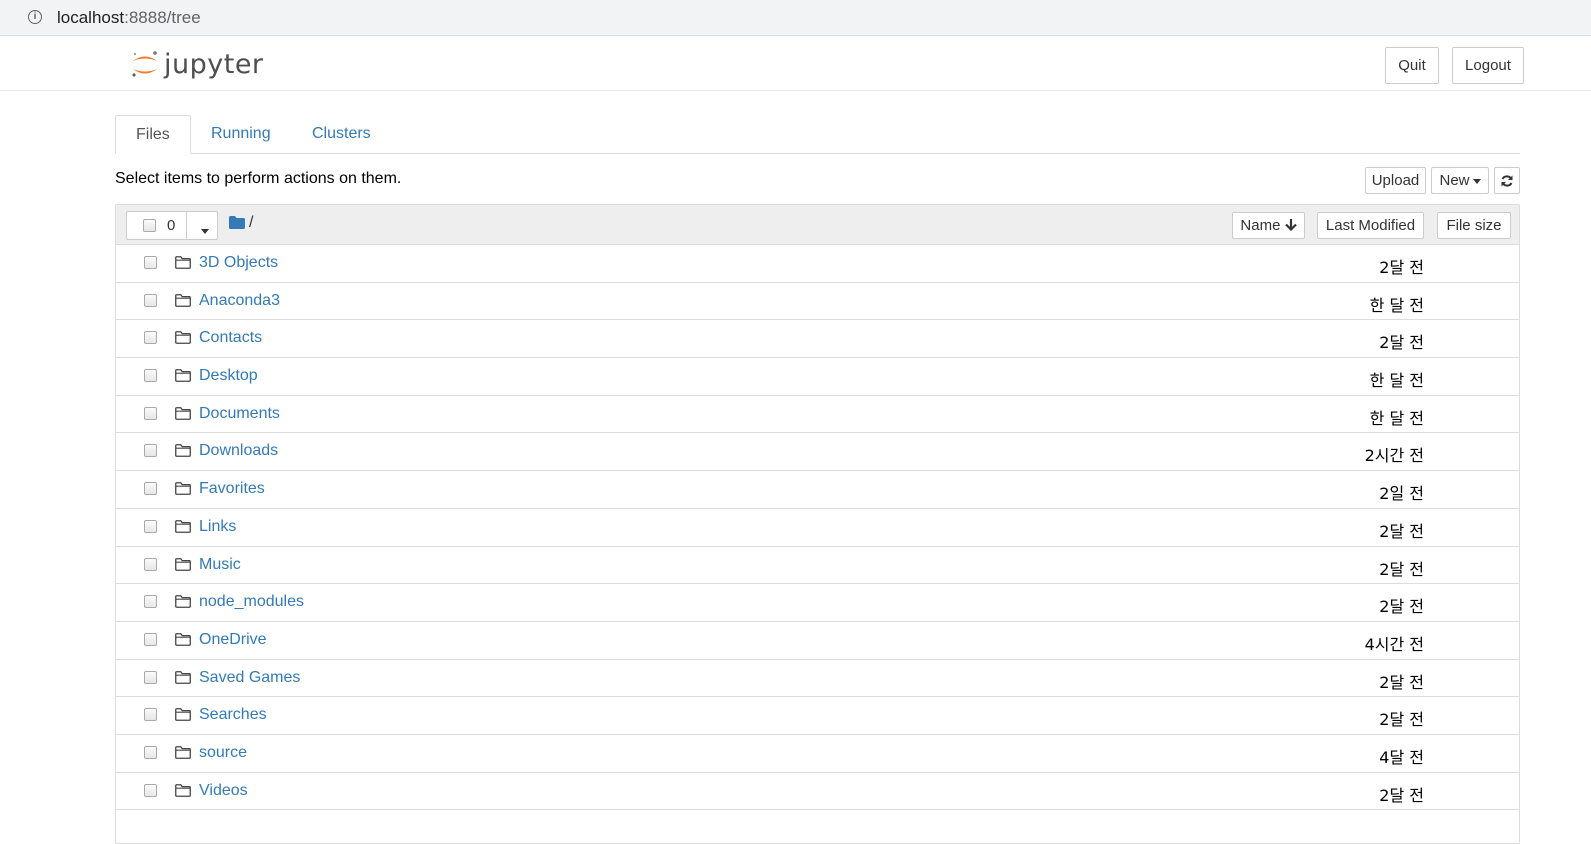 This screenshot has width=1591, height=844. I want to click on caret-down-icon, so click(1476, 181).